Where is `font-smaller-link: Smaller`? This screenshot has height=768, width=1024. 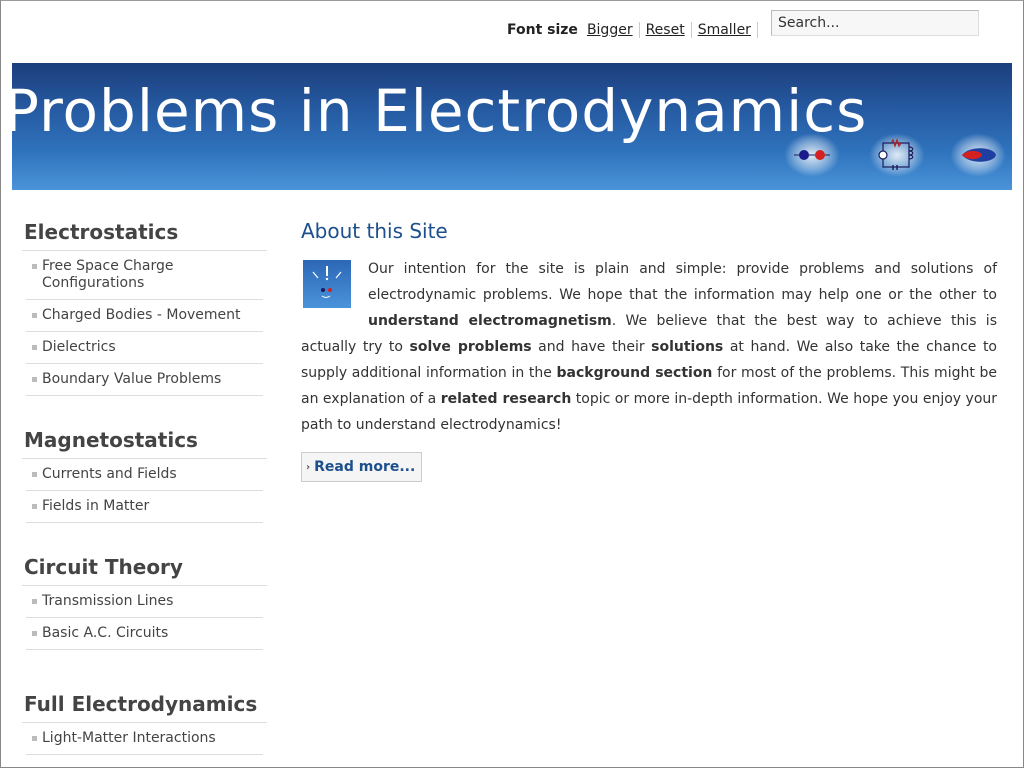 font-smaller-link: Smaller is located at coordinates (728, 30).